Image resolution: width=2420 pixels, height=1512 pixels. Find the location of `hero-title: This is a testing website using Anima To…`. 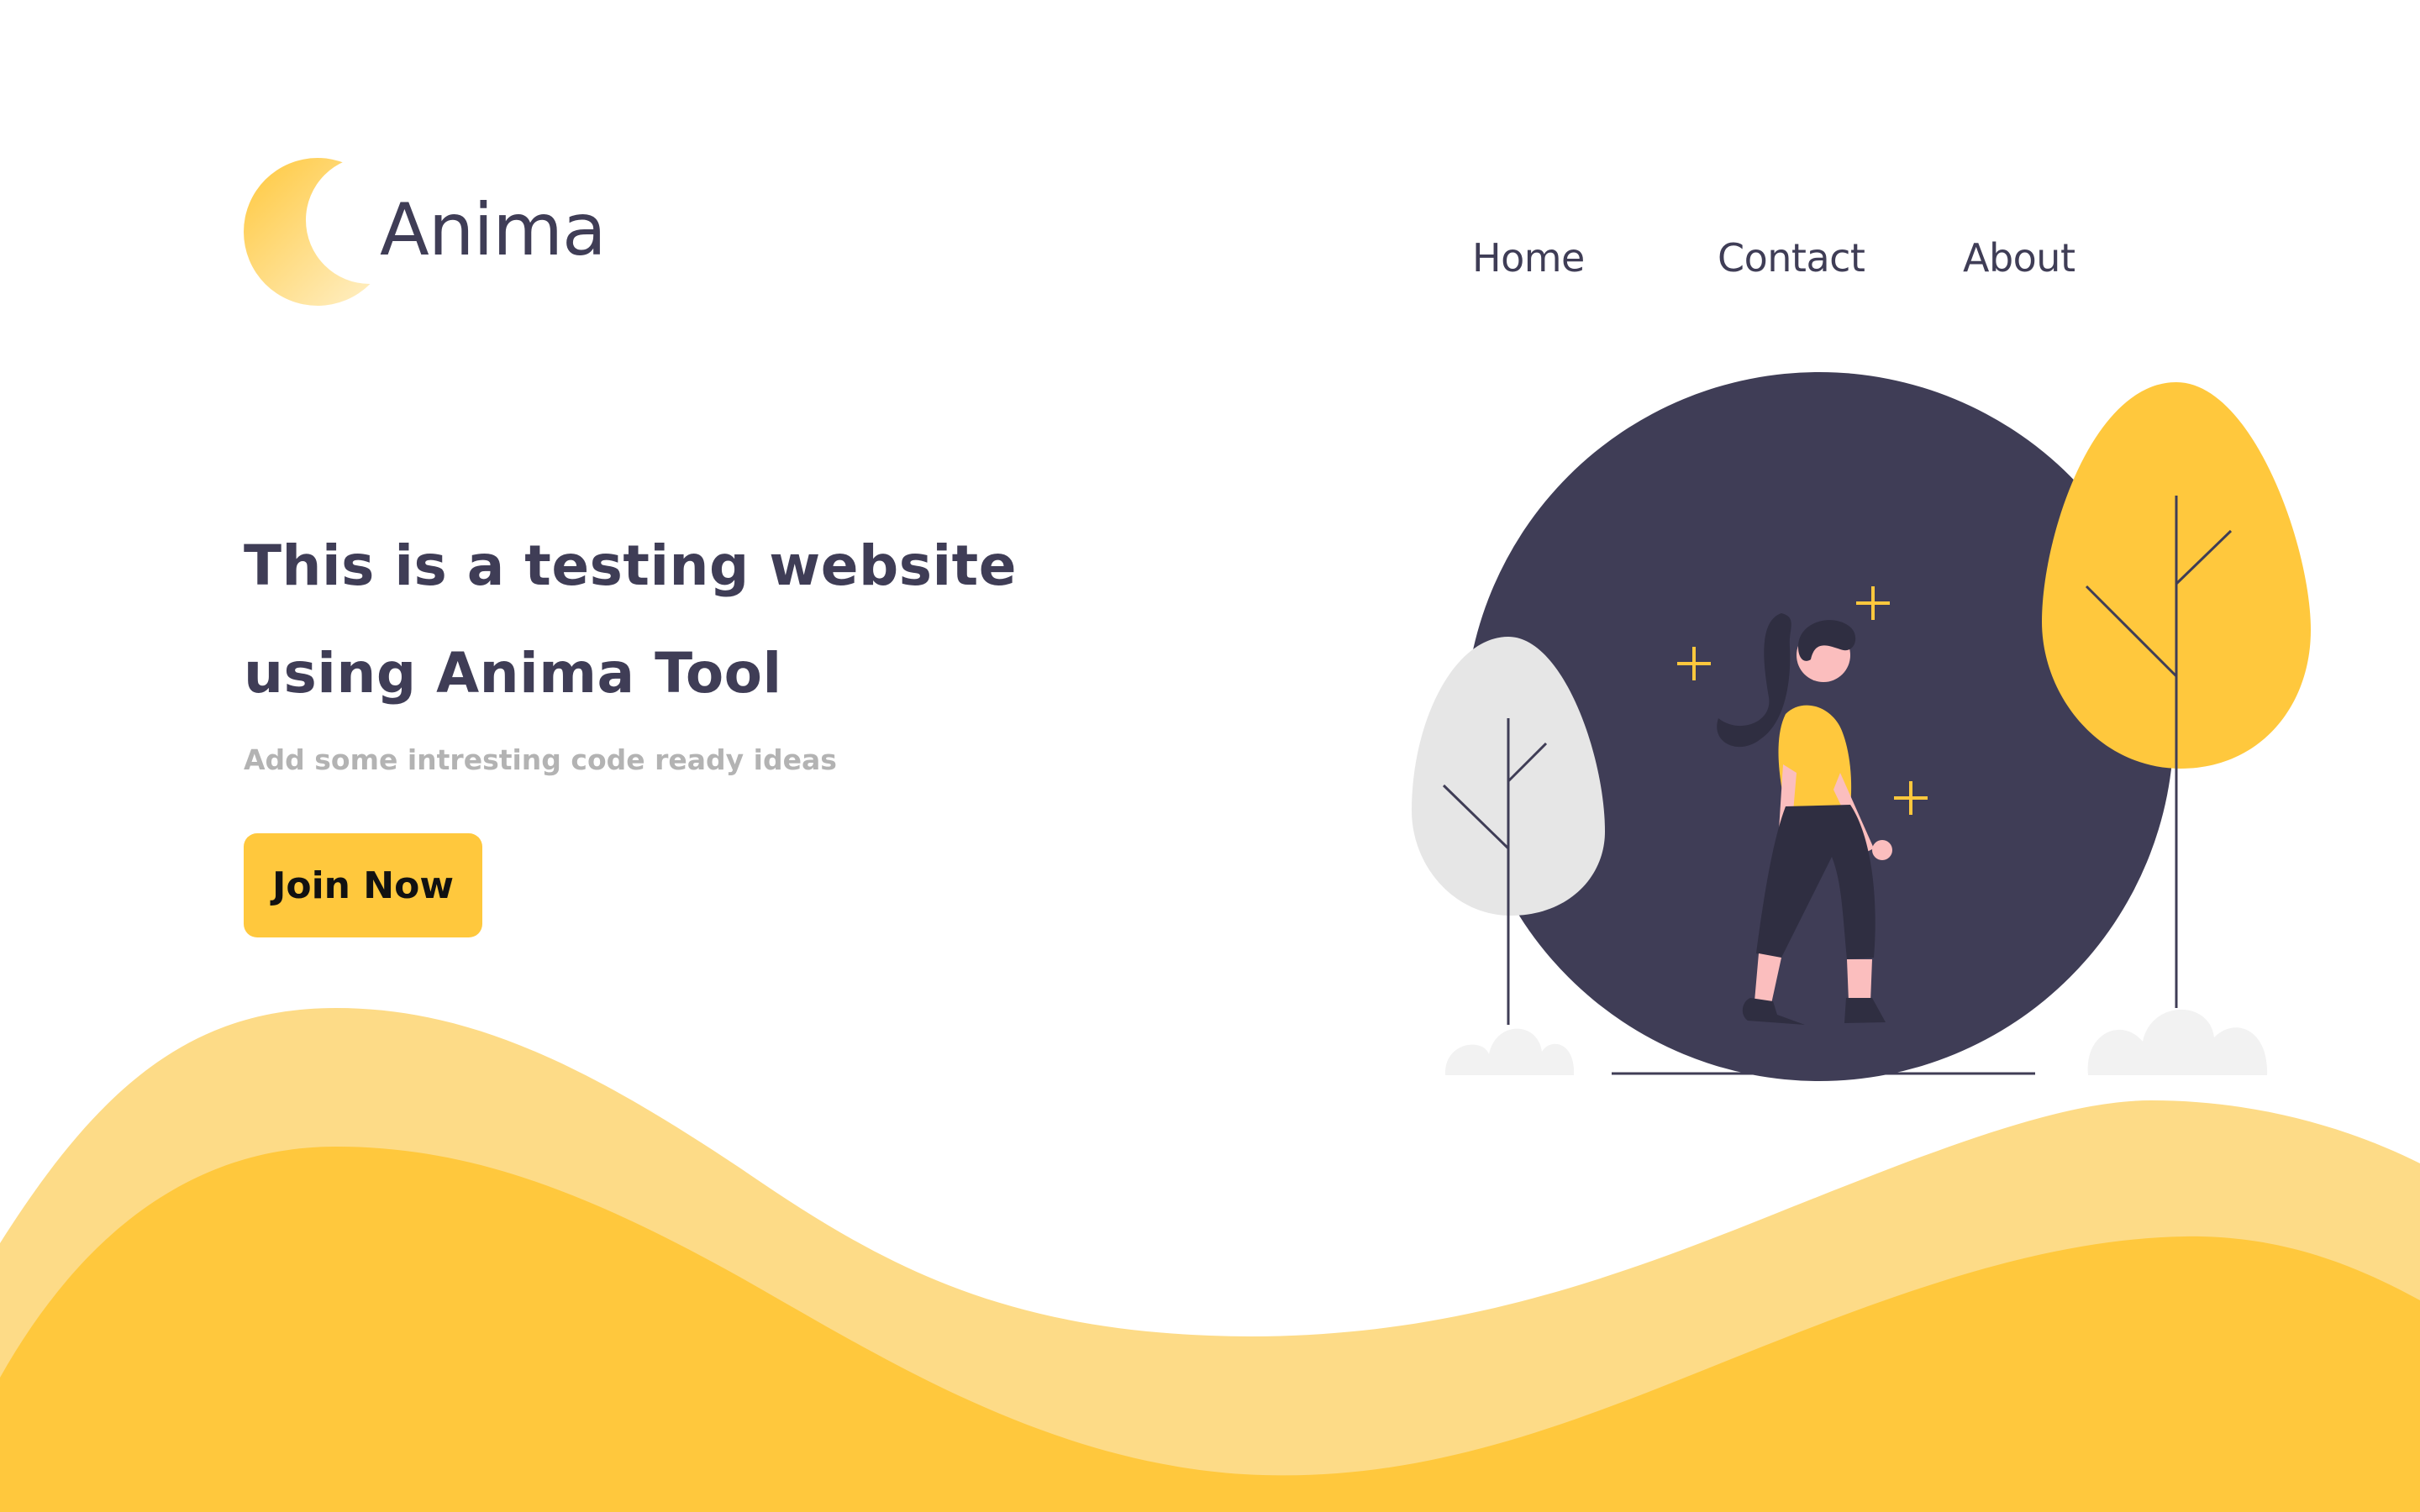

hero-title: This is a testing website using Anima To… is located at coordinates (748, 619).